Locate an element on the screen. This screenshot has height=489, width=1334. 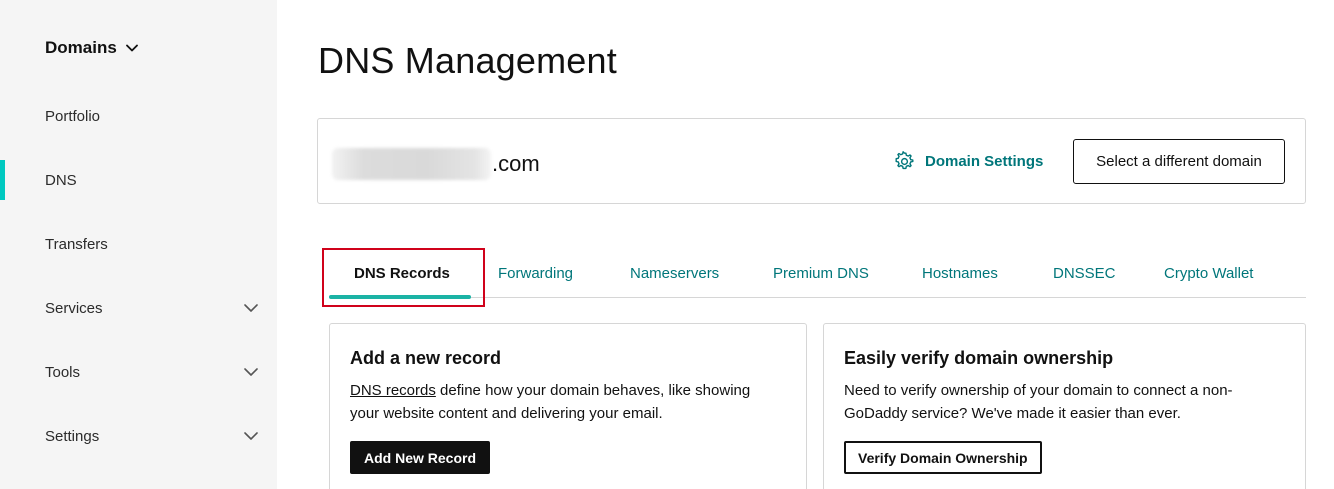
tab-forwarding: Forwarding is located at coordinates (535, 273).